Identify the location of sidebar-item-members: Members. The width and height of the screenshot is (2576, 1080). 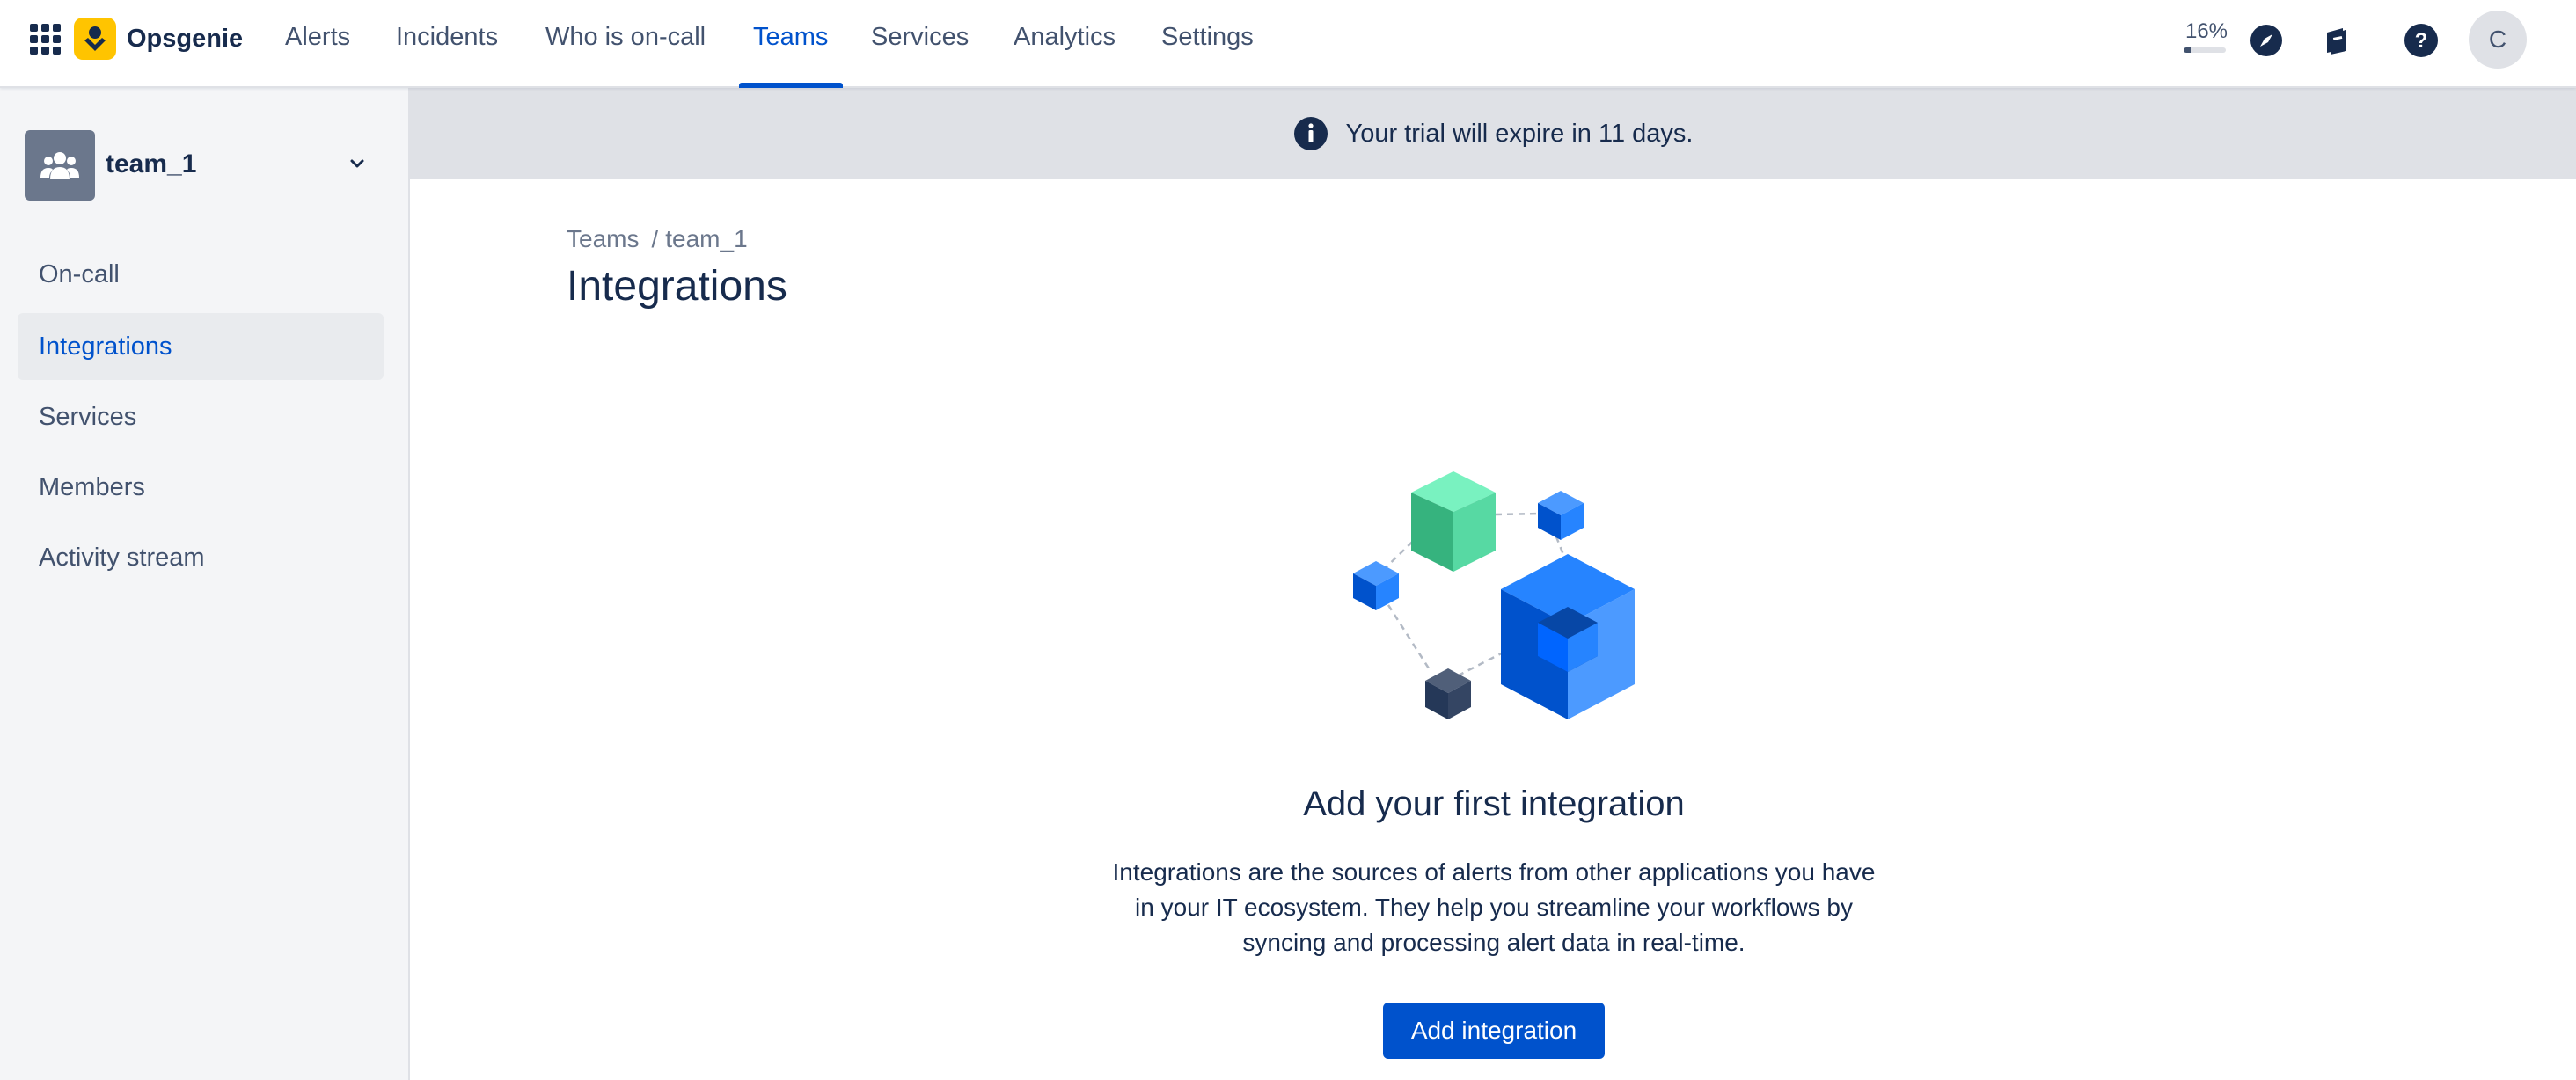
(201, 487).